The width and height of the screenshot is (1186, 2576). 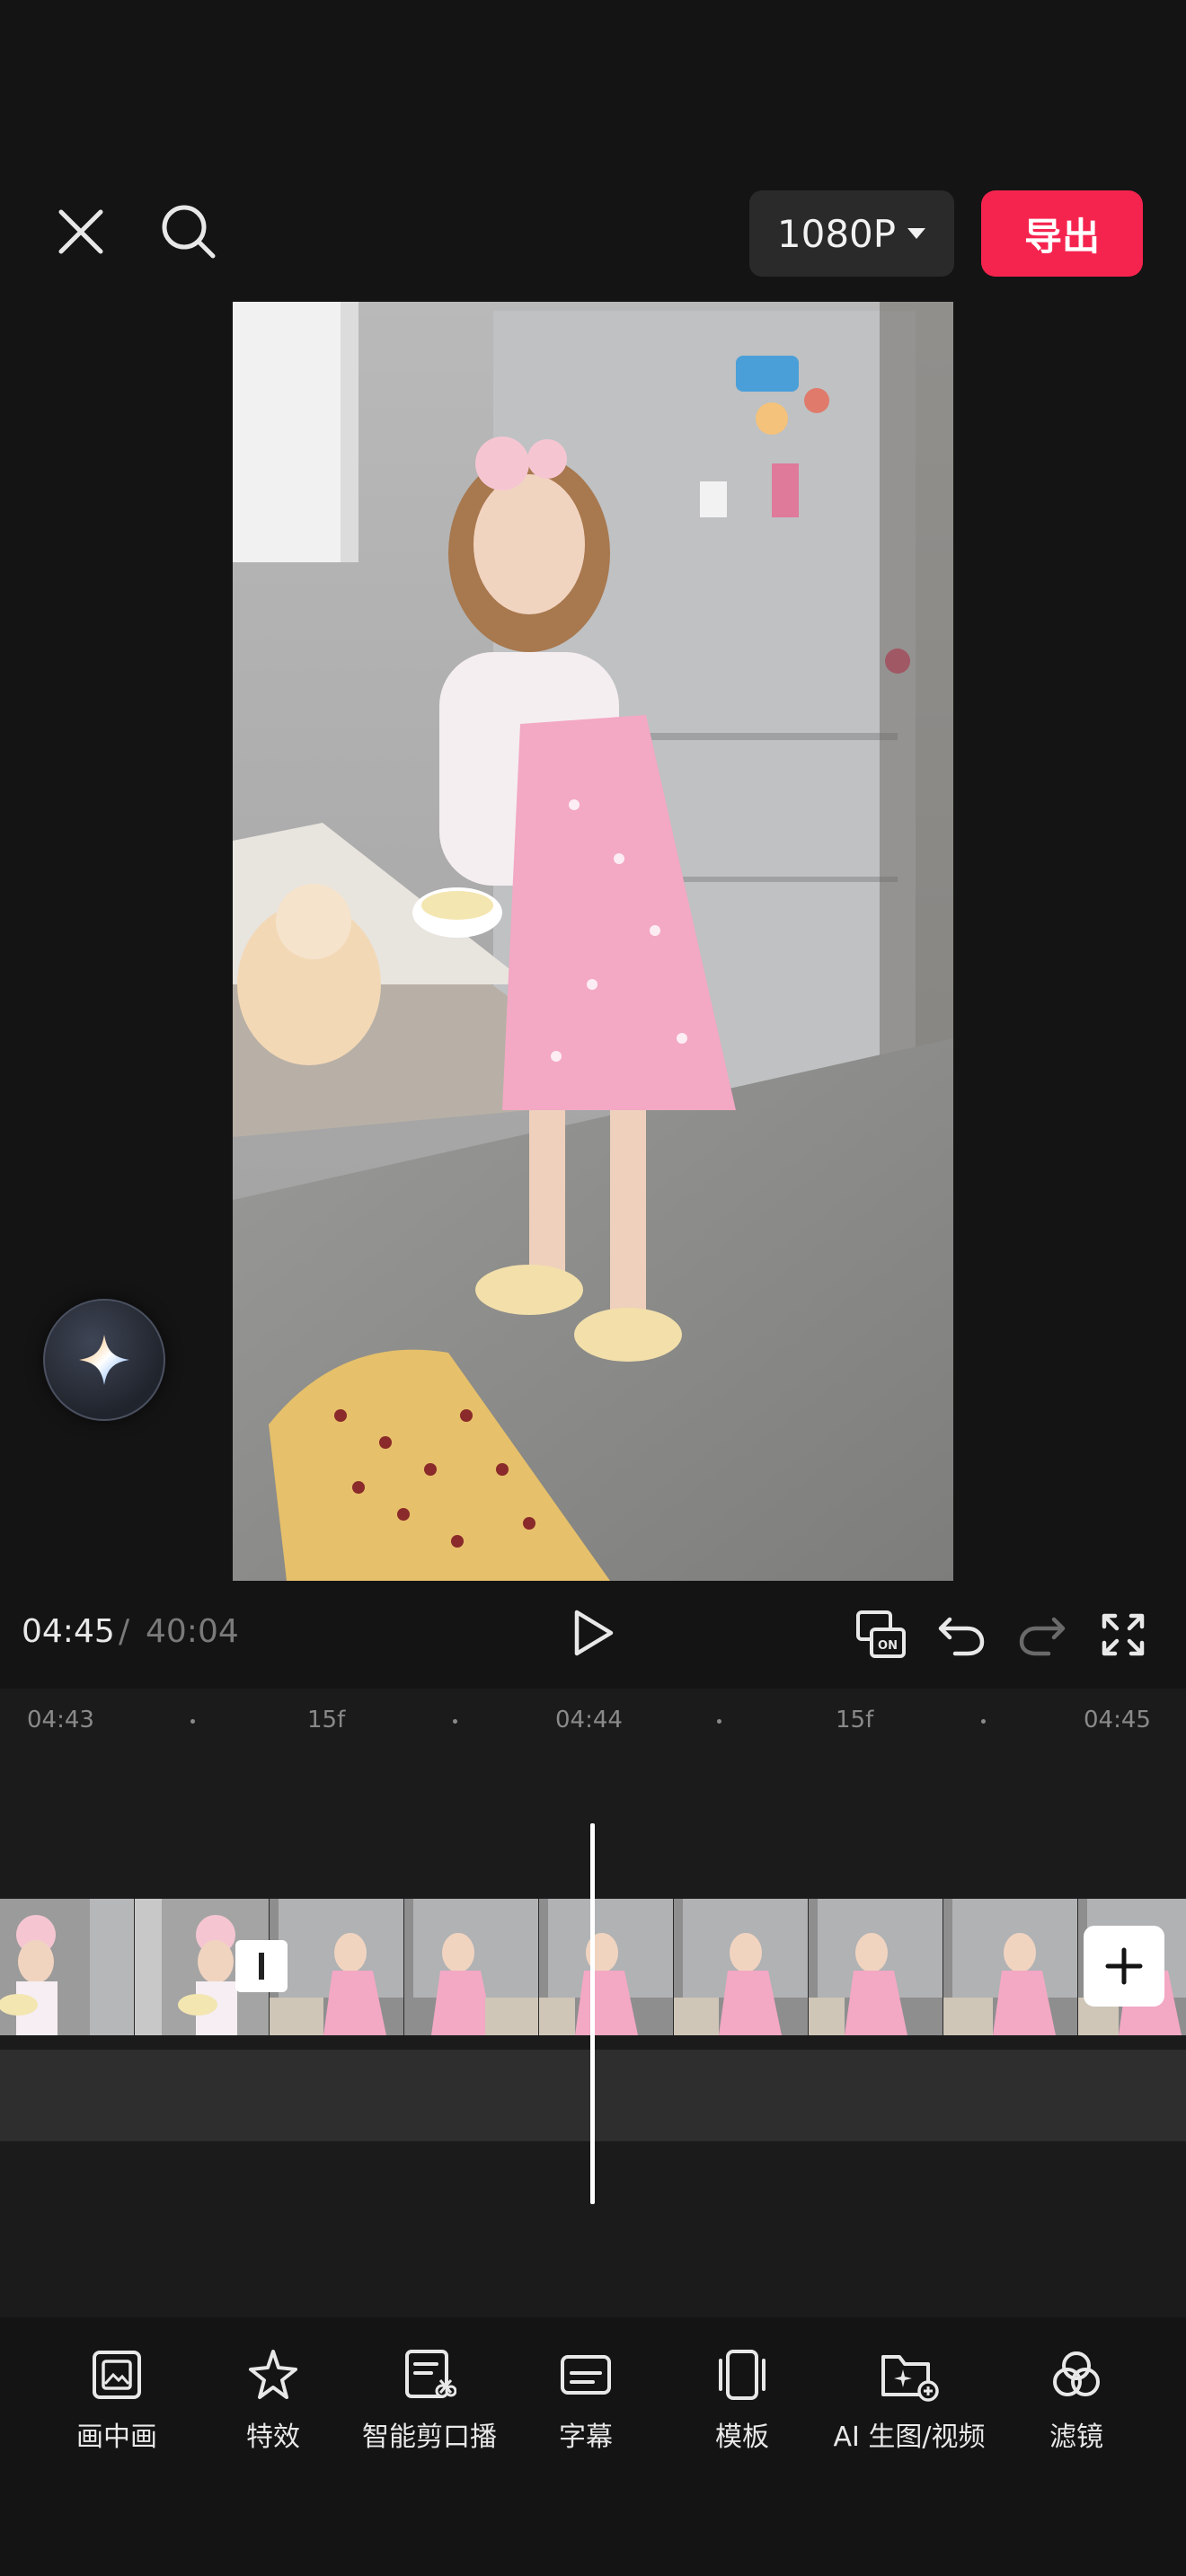 I want to click on tool-label: 特效, so click(x=273, y=2437).